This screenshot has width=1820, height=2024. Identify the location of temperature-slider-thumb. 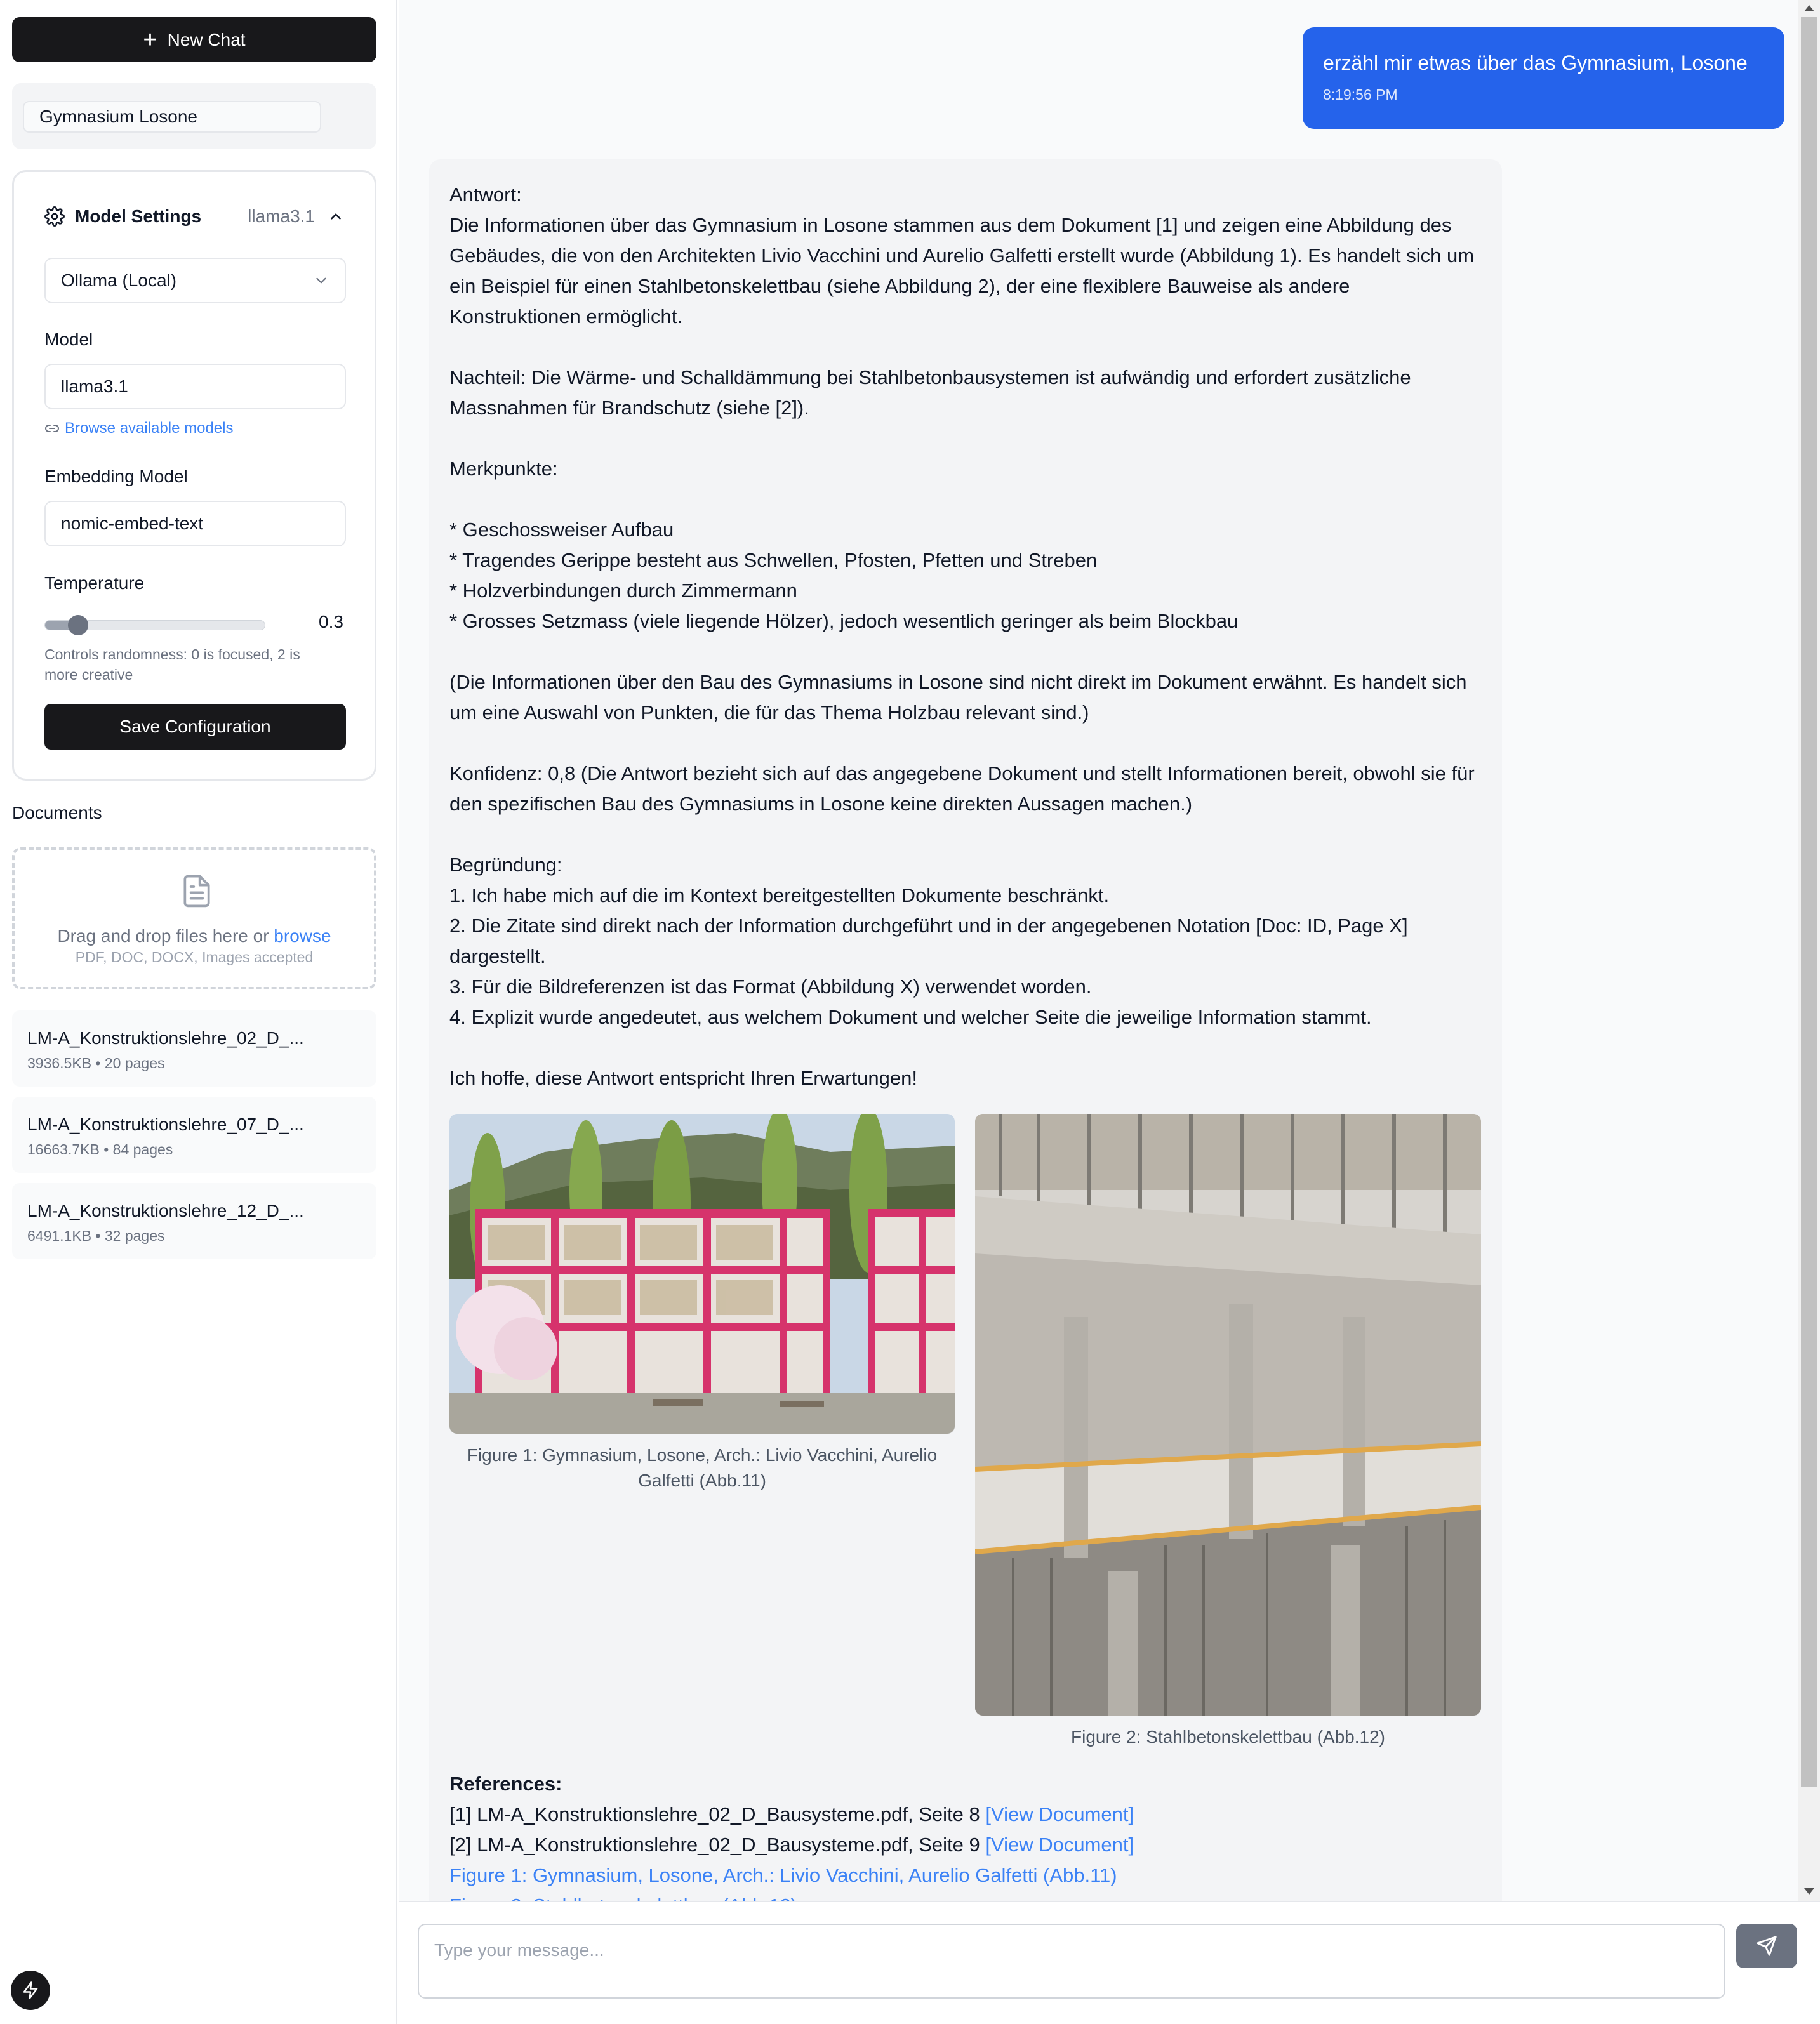
(78, 625).